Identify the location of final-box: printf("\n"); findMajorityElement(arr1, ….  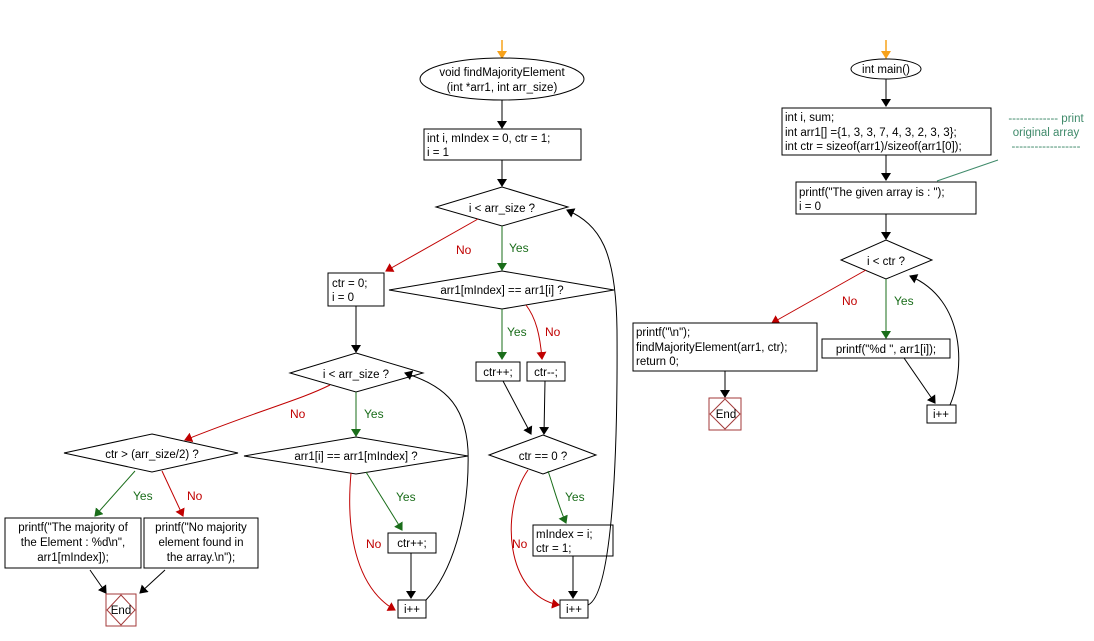
(725, 347).